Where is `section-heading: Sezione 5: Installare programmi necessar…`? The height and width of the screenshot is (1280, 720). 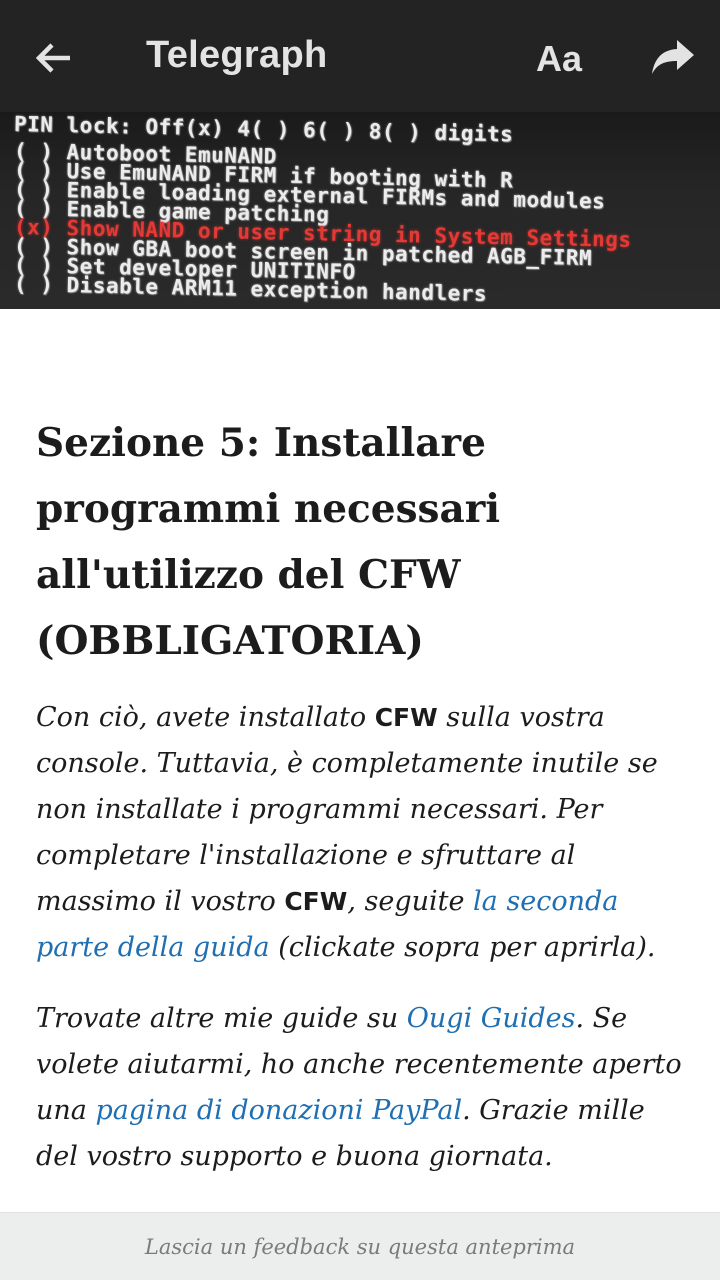
section-heading: Sezione 5: Installare programmi necessar… is located at coordinates (268, 542).